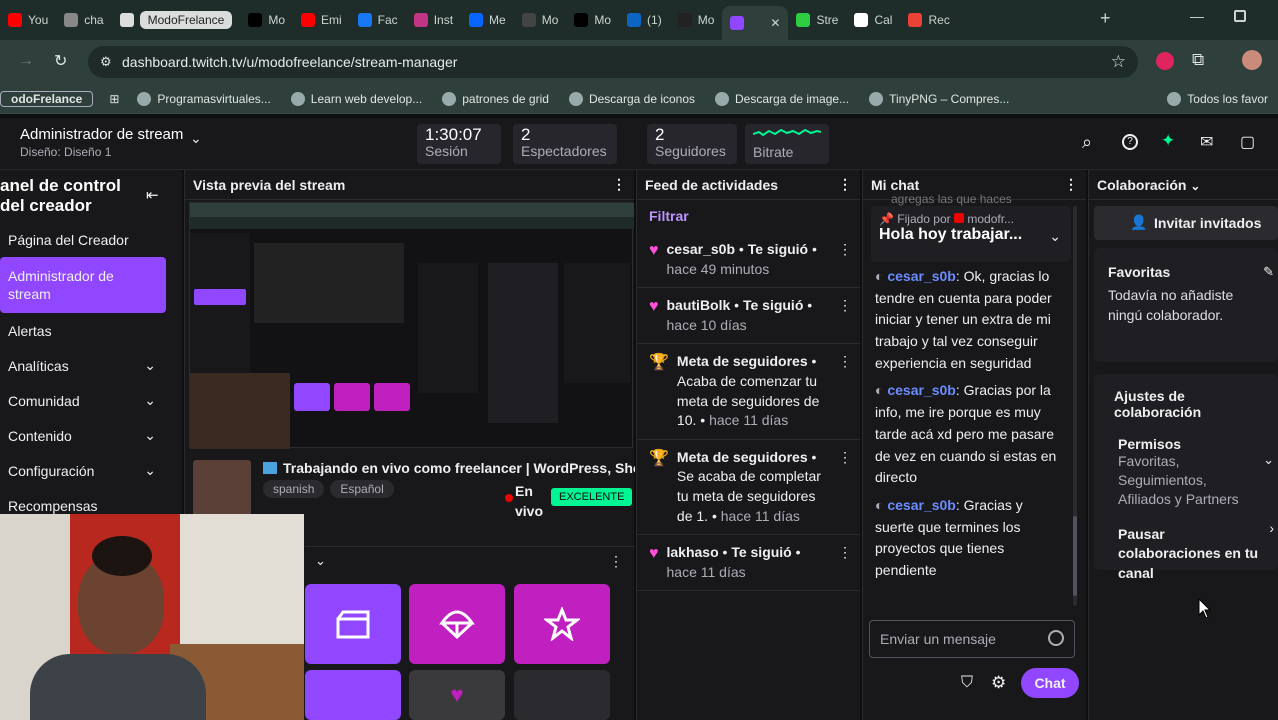 The height and width of the screenshot is (720, 1278). Describe the element at coordinates (755, 23) in the screenshot. I see `browser-tab: ✕` at that location.